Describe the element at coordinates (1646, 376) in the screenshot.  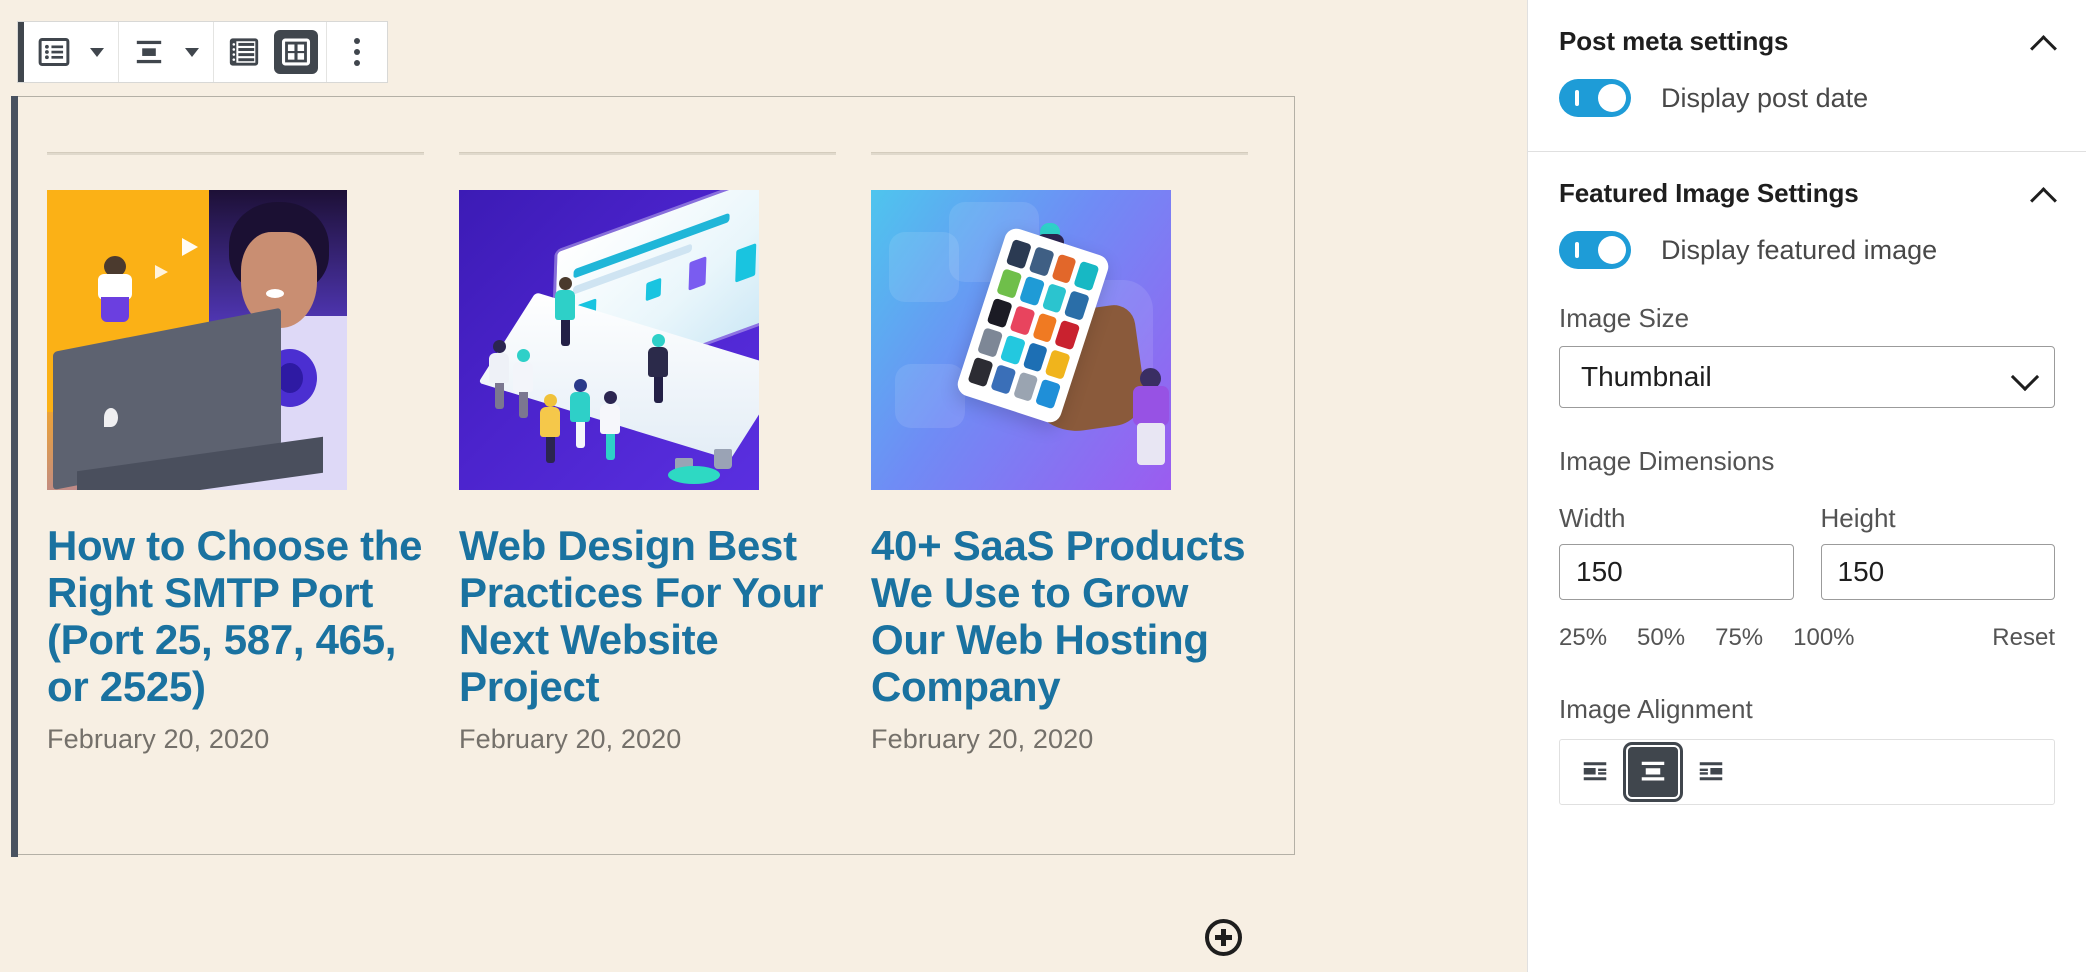
I see `image-size-value: Thumbnail` at that location.